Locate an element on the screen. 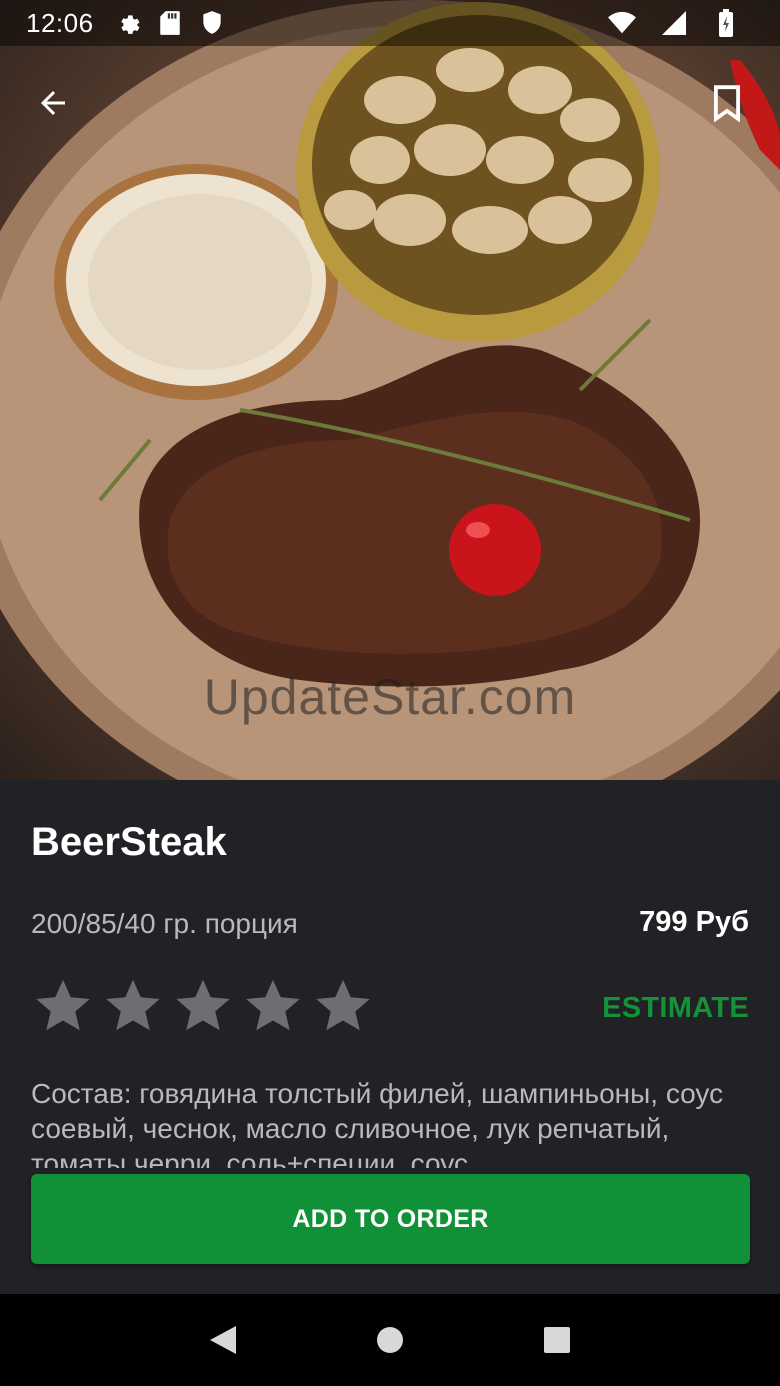 The height and width of the screenshot is (1386, 780). nav-home-button is located at coordinates (390, 1340).